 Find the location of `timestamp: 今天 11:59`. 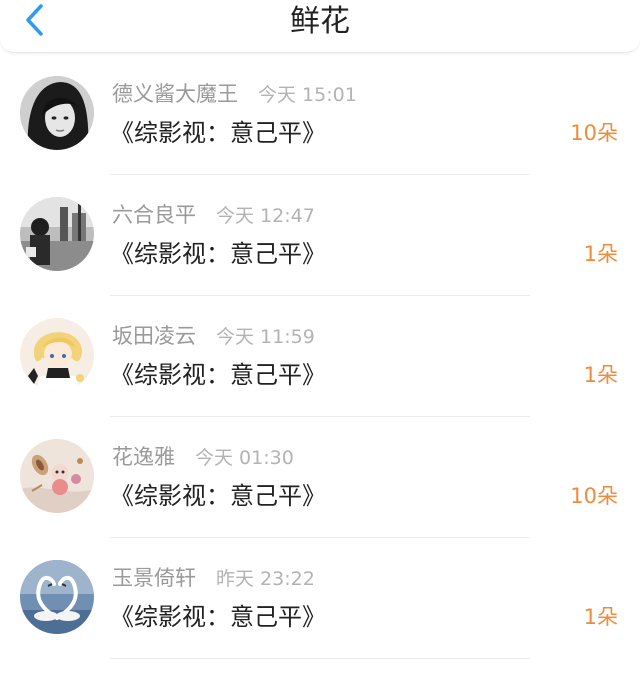

timestamp: 今天 11:59 is located at coordinates (265, 336).